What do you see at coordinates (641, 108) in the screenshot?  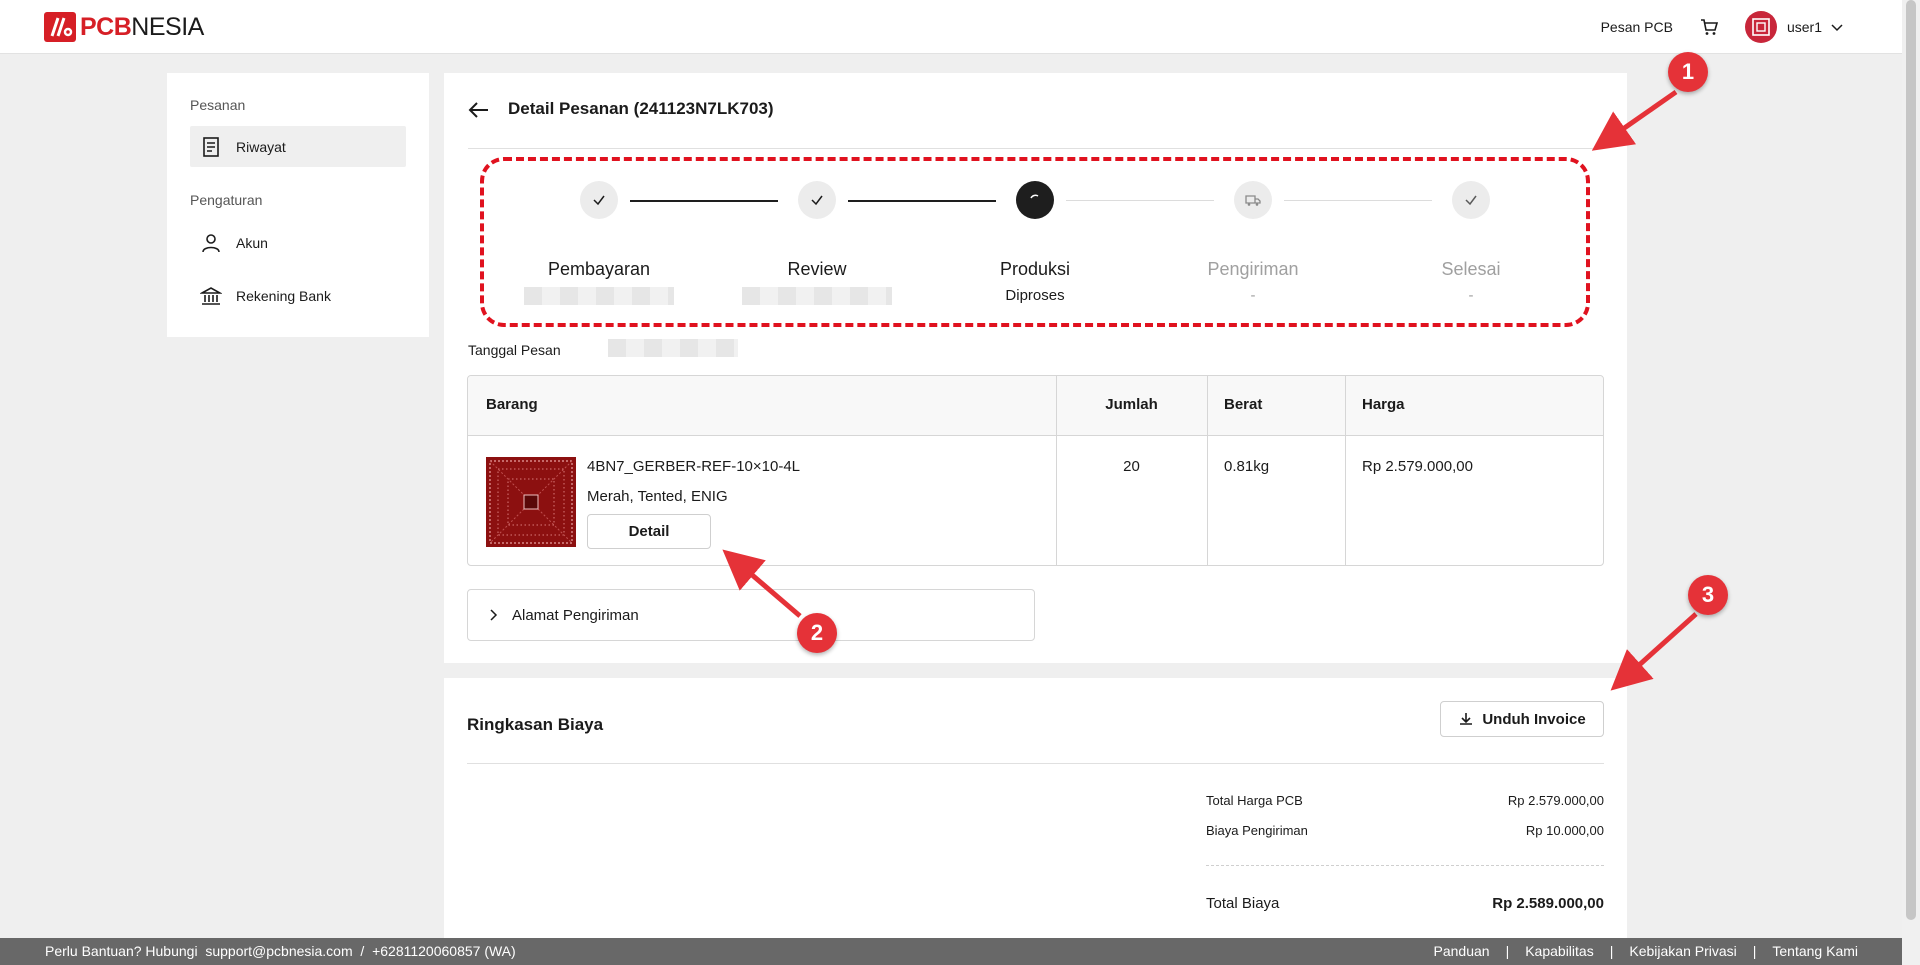 I see `page-title: Detail Pesanan (241123N7LK703)` at bounding box center [641, 108].